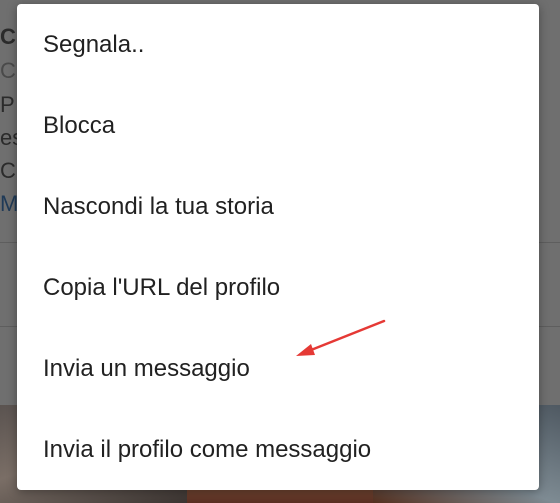 The width and height of the screenshot is (560, 503). I want to click on background-text: P, so click(7, 104).